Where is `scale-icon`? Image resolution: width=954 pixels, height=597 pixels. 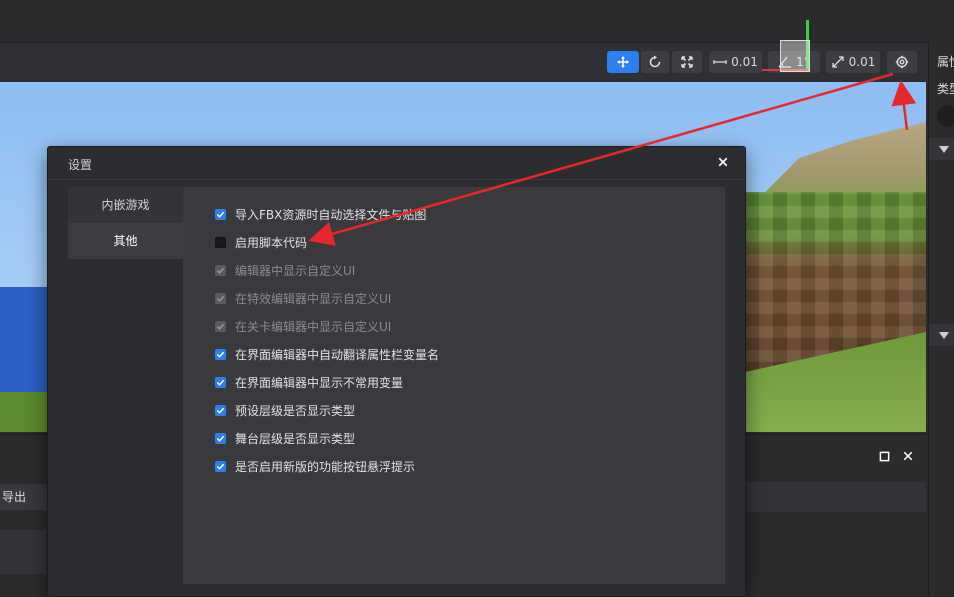
scale-icon is located at coordinates (687, 62).